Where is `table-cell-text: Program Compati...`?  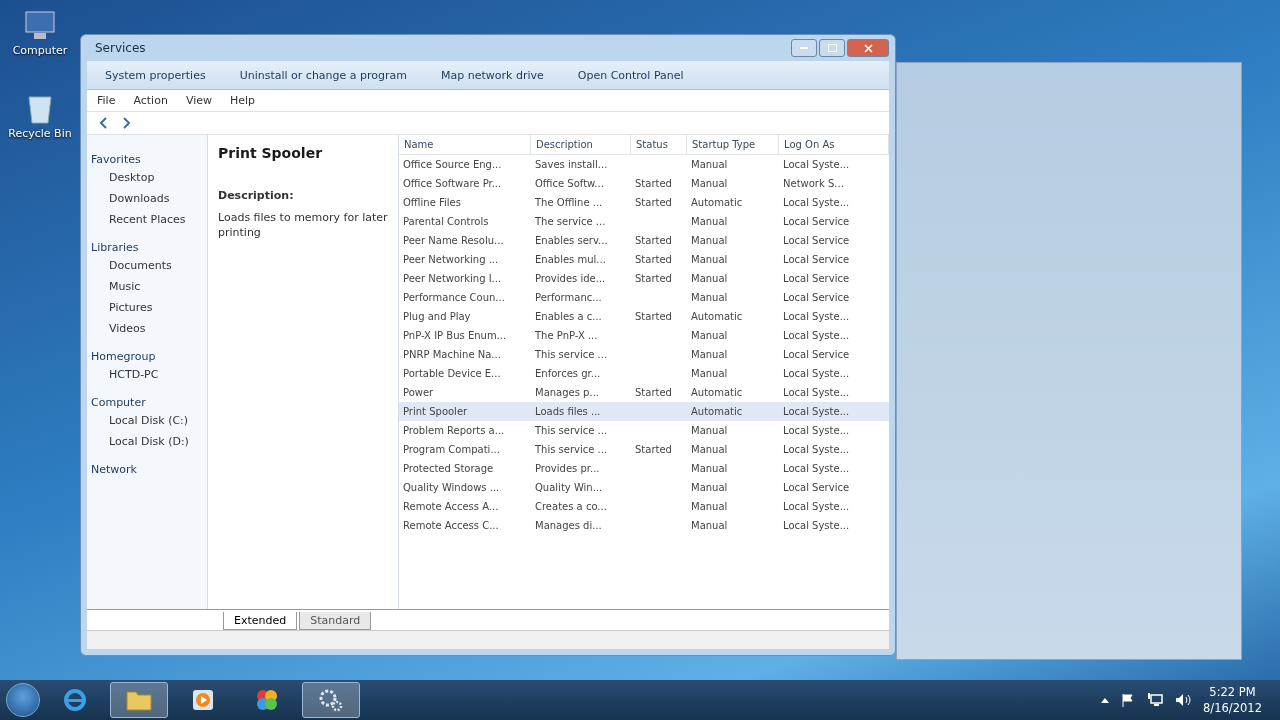
table-cell-text: Program Compati... is located at coordinates (451, 450).